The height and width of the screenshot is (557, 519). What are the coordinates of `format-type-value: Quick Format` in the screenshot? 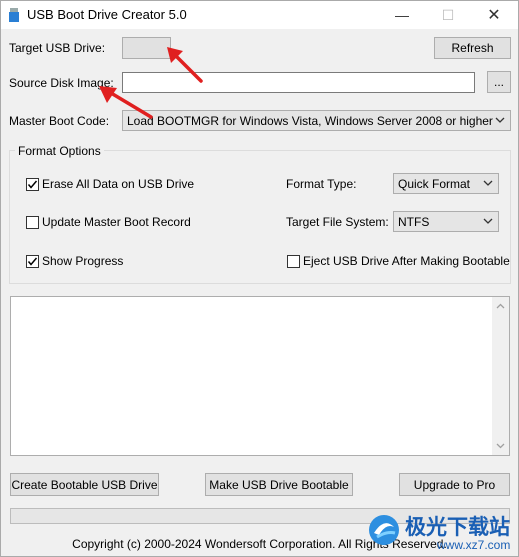 It's located at (434, 184).